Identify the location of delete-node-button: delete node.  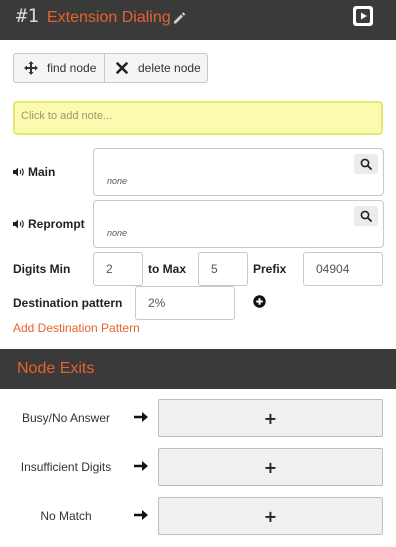
(156, 68).